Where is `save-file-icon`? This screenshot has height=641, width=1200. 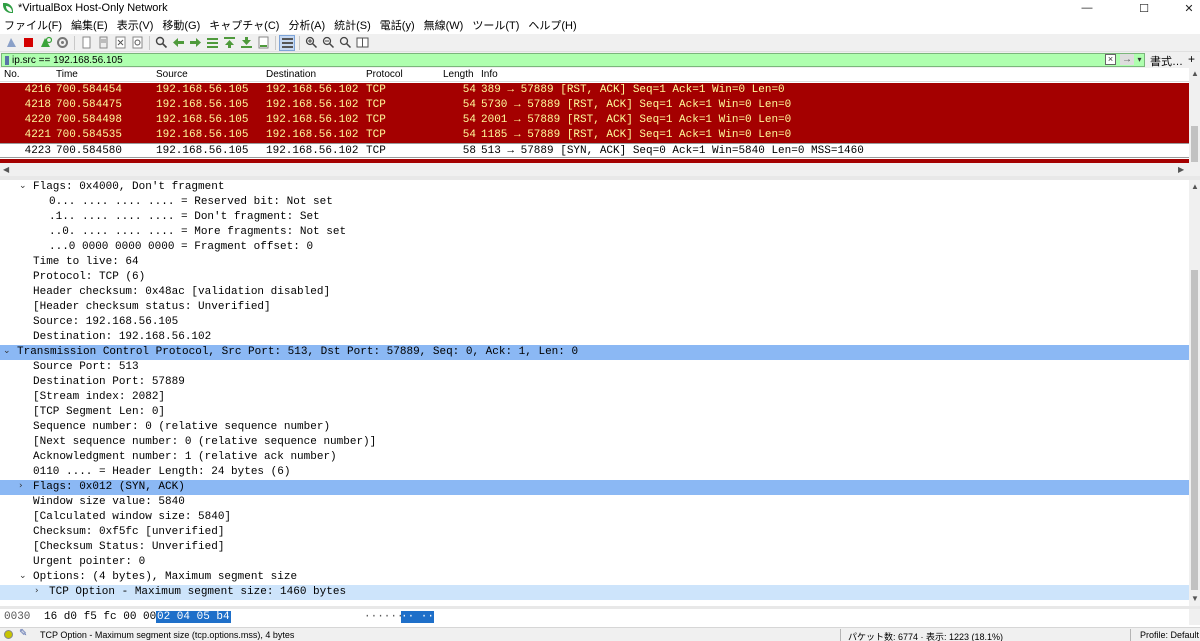
save-file-icon is located at coordinates (103, 43).